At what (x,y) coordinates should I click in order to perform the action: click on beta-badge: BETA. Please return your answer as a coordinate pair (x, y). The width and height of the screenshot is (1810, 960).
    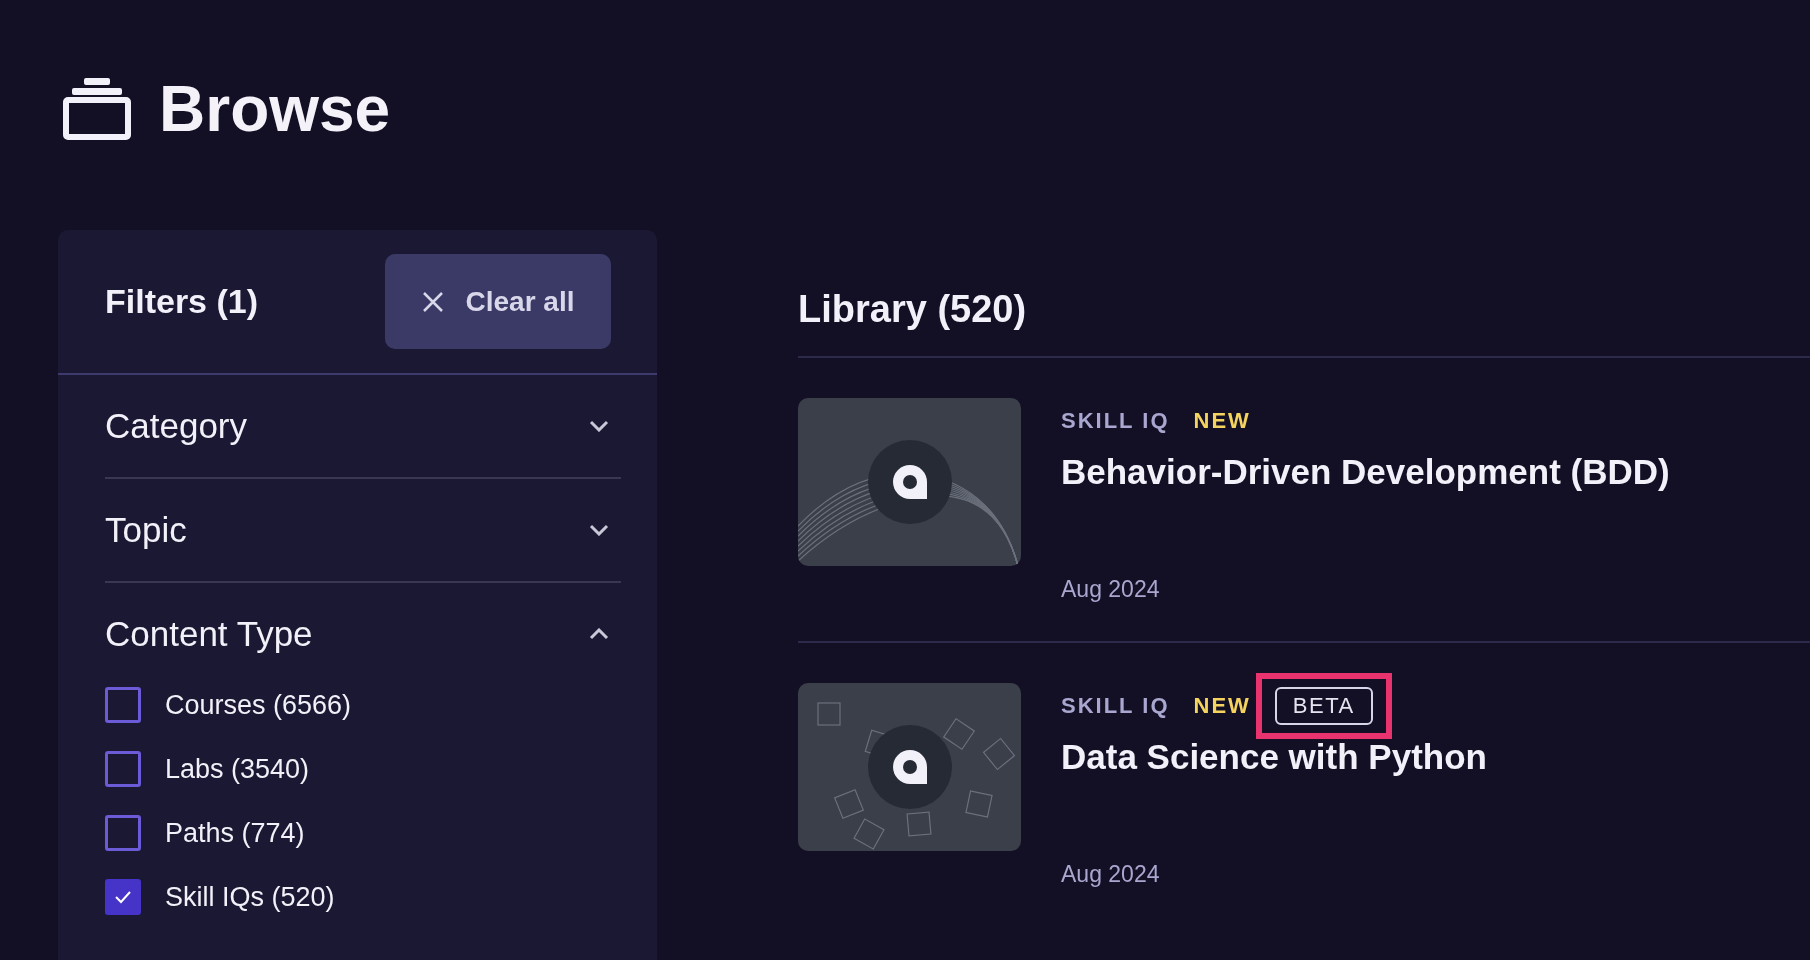
    Looking at the image, I should click on (1323, 706).